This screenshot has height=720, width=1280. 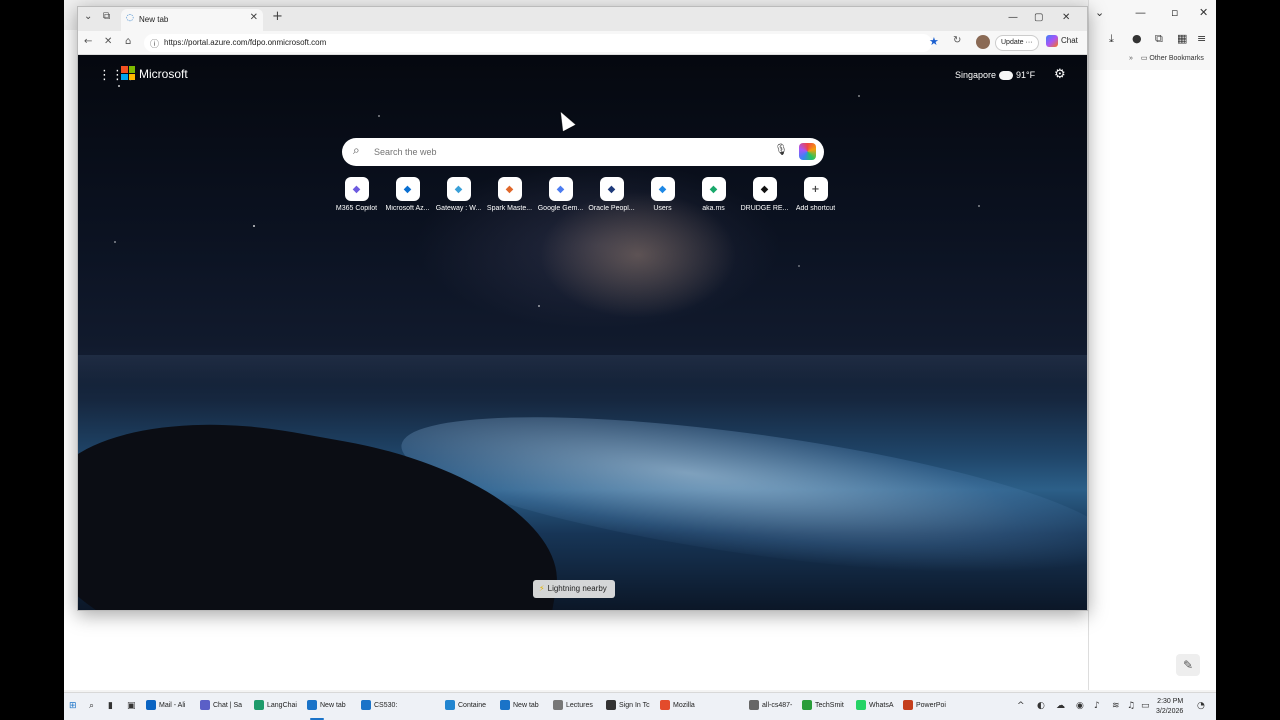 I want to click on tab-new-tab: ◌ New tab ✕, so click(x=192, y=20).